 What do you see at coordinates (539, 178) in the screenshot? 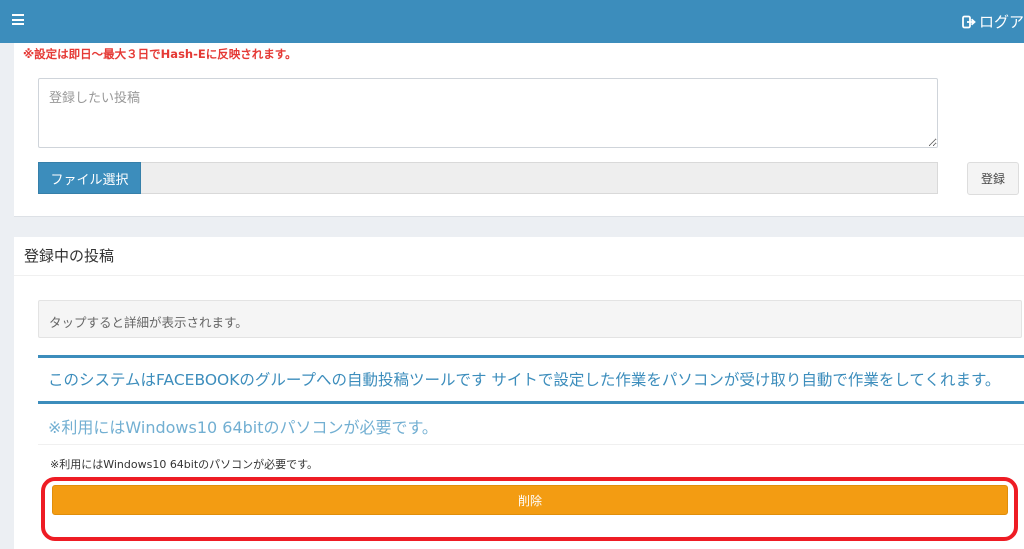
I see `file-name-field` at bounding box center [539, 178].